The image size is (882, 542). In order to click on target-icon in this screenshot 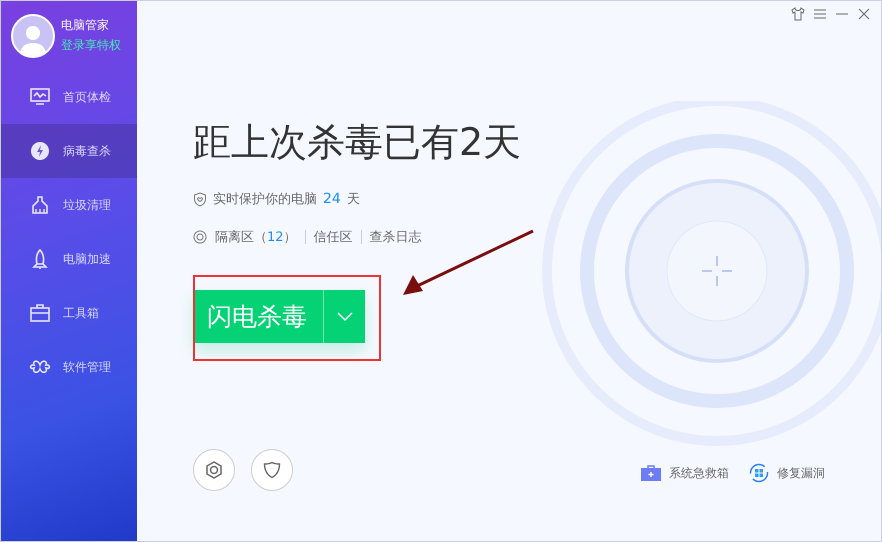, I will do `click(200, 237)`.